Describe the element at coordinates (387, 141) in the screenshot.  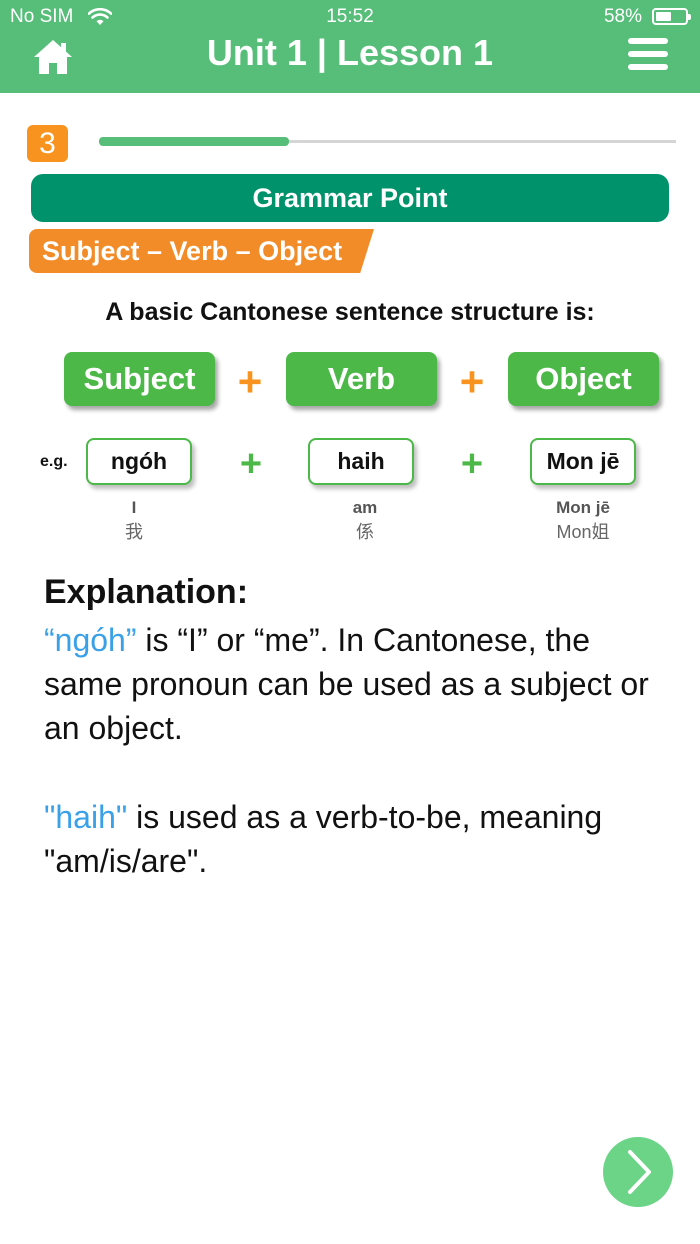
I see `lesson-progress-bar` at that location.